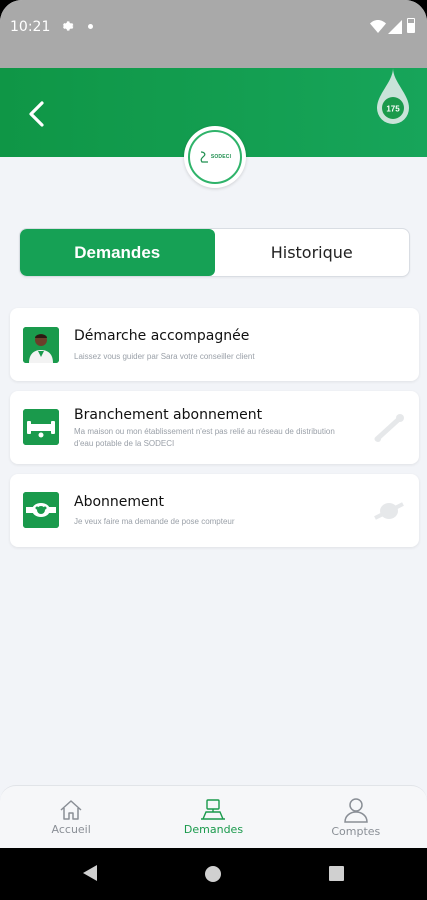 This screenshot has width=427, height=900. I want to click on chevron-left-icon, so click(36, 114).